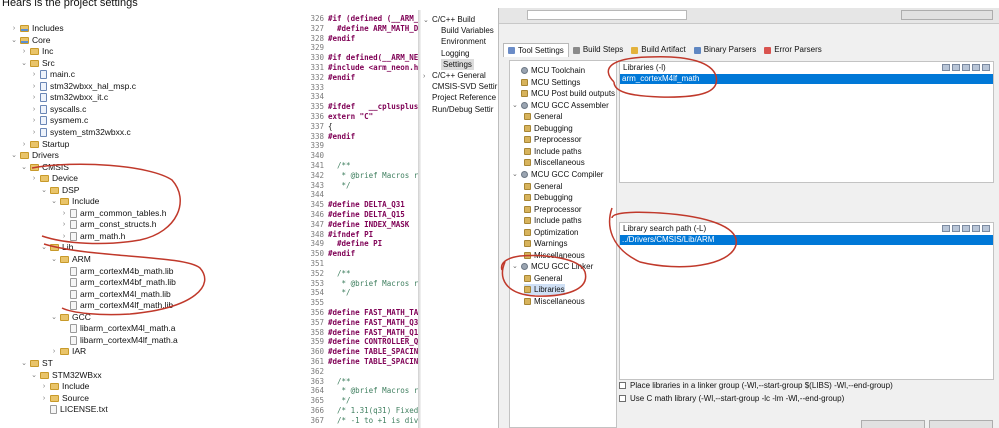  What do you see at coordinates (454, 75) in the screenshot?
I see `nav-item-c-c-general: › C/C++ General` at bounding box center [454, 75].